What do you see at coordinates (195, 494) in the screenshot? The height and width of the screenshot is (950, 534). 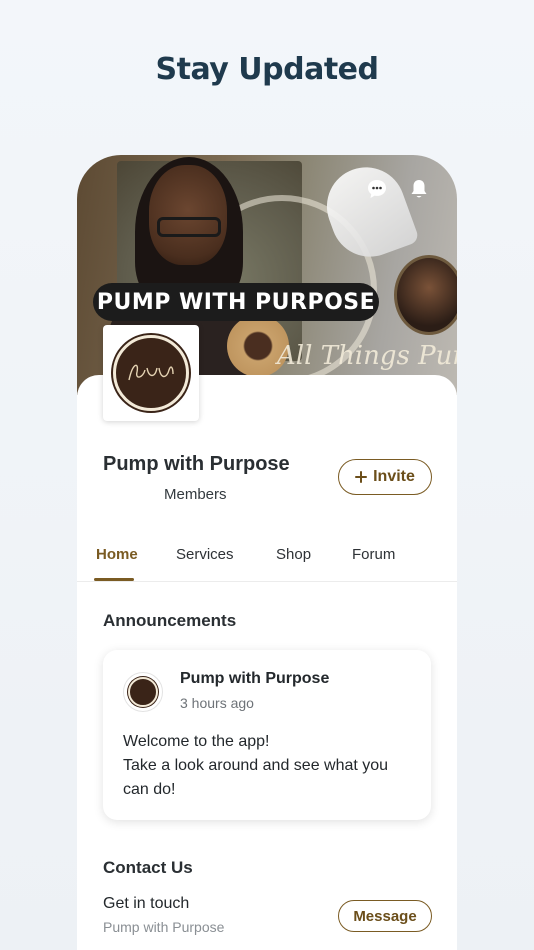 I see `members-link: Members` at bounding box center [195, 494].